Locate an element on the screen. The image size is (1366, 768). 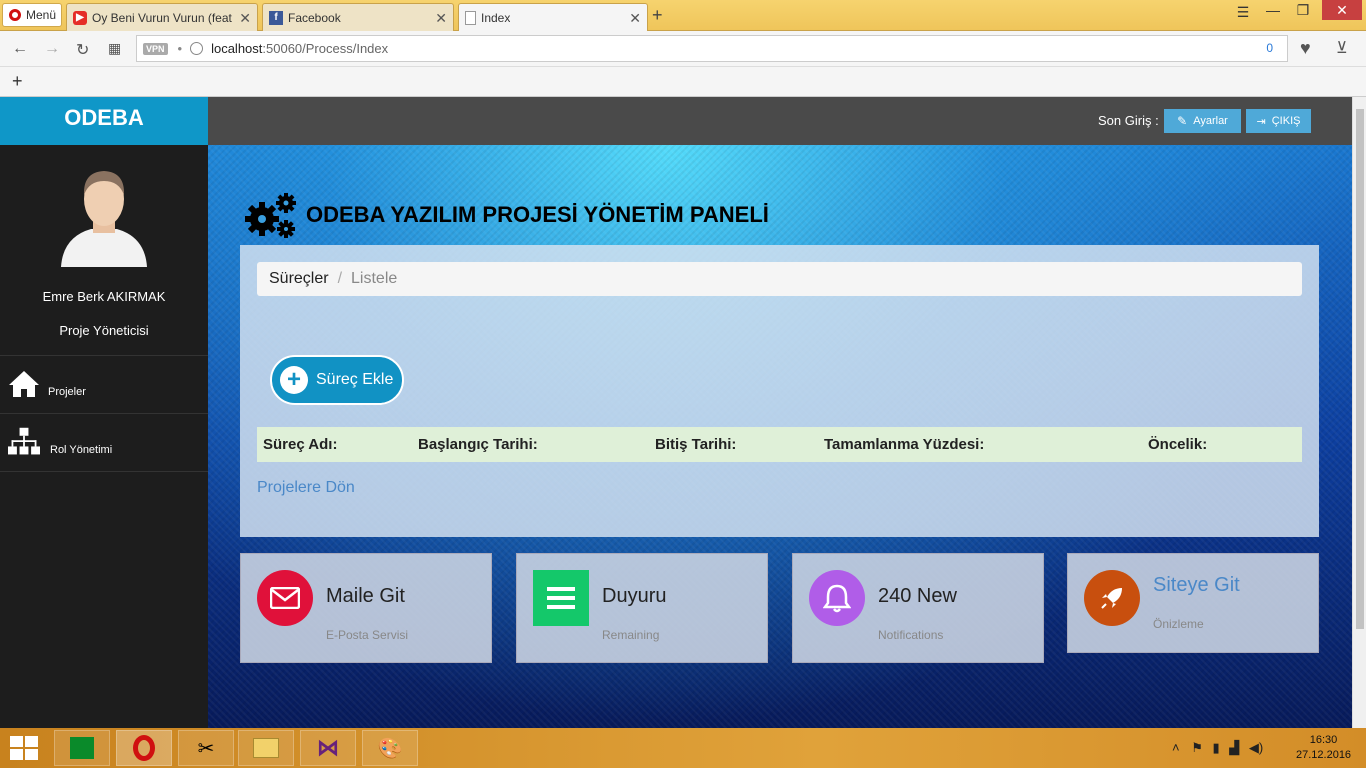
column-header: Tamamlanma Yüzdesi: is located at coordinates (904, 444).